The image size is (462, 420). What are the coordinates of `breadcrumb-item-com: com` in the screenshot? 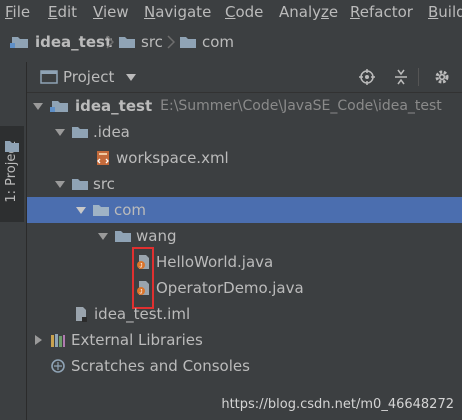 It's located at (206, 42).